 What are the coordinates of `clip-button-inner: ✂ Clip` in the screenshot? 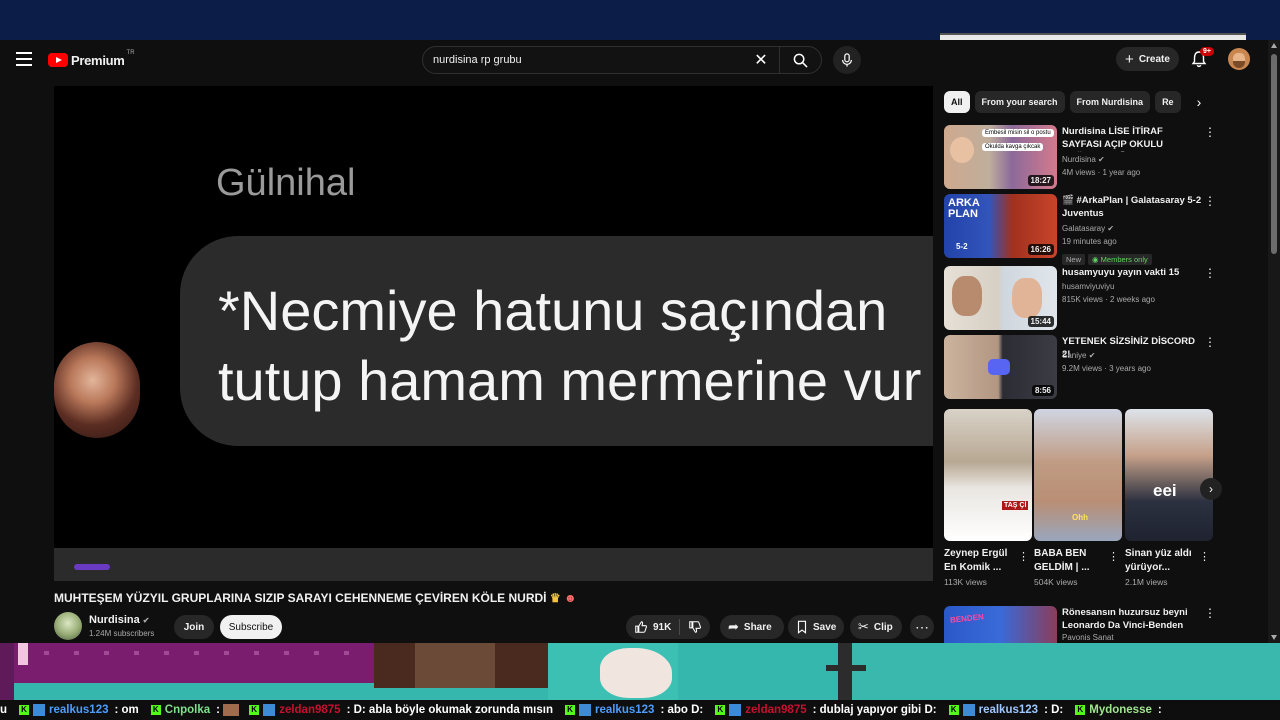 It's located at (875, 627).